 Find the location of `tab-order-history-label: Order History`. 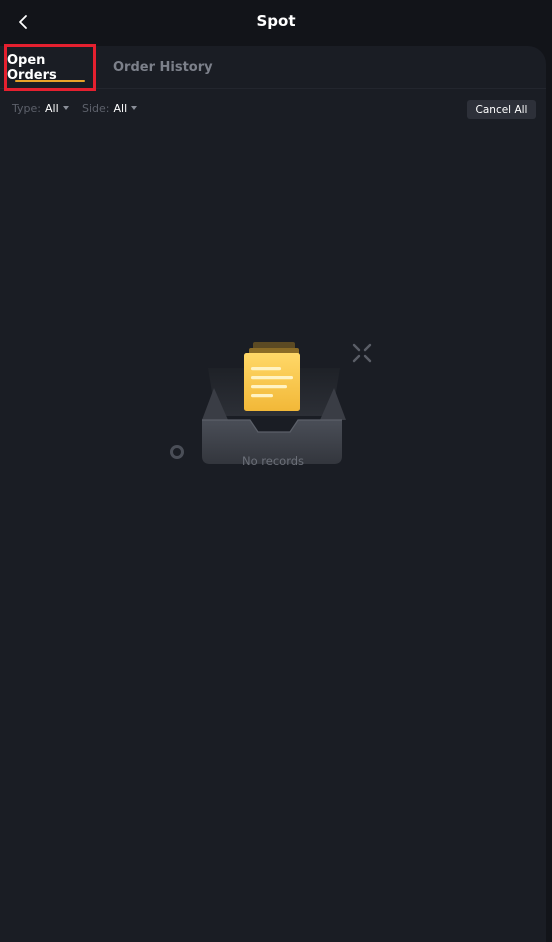

tab-order-history-label: Order History is located at coordinates (163, 67).